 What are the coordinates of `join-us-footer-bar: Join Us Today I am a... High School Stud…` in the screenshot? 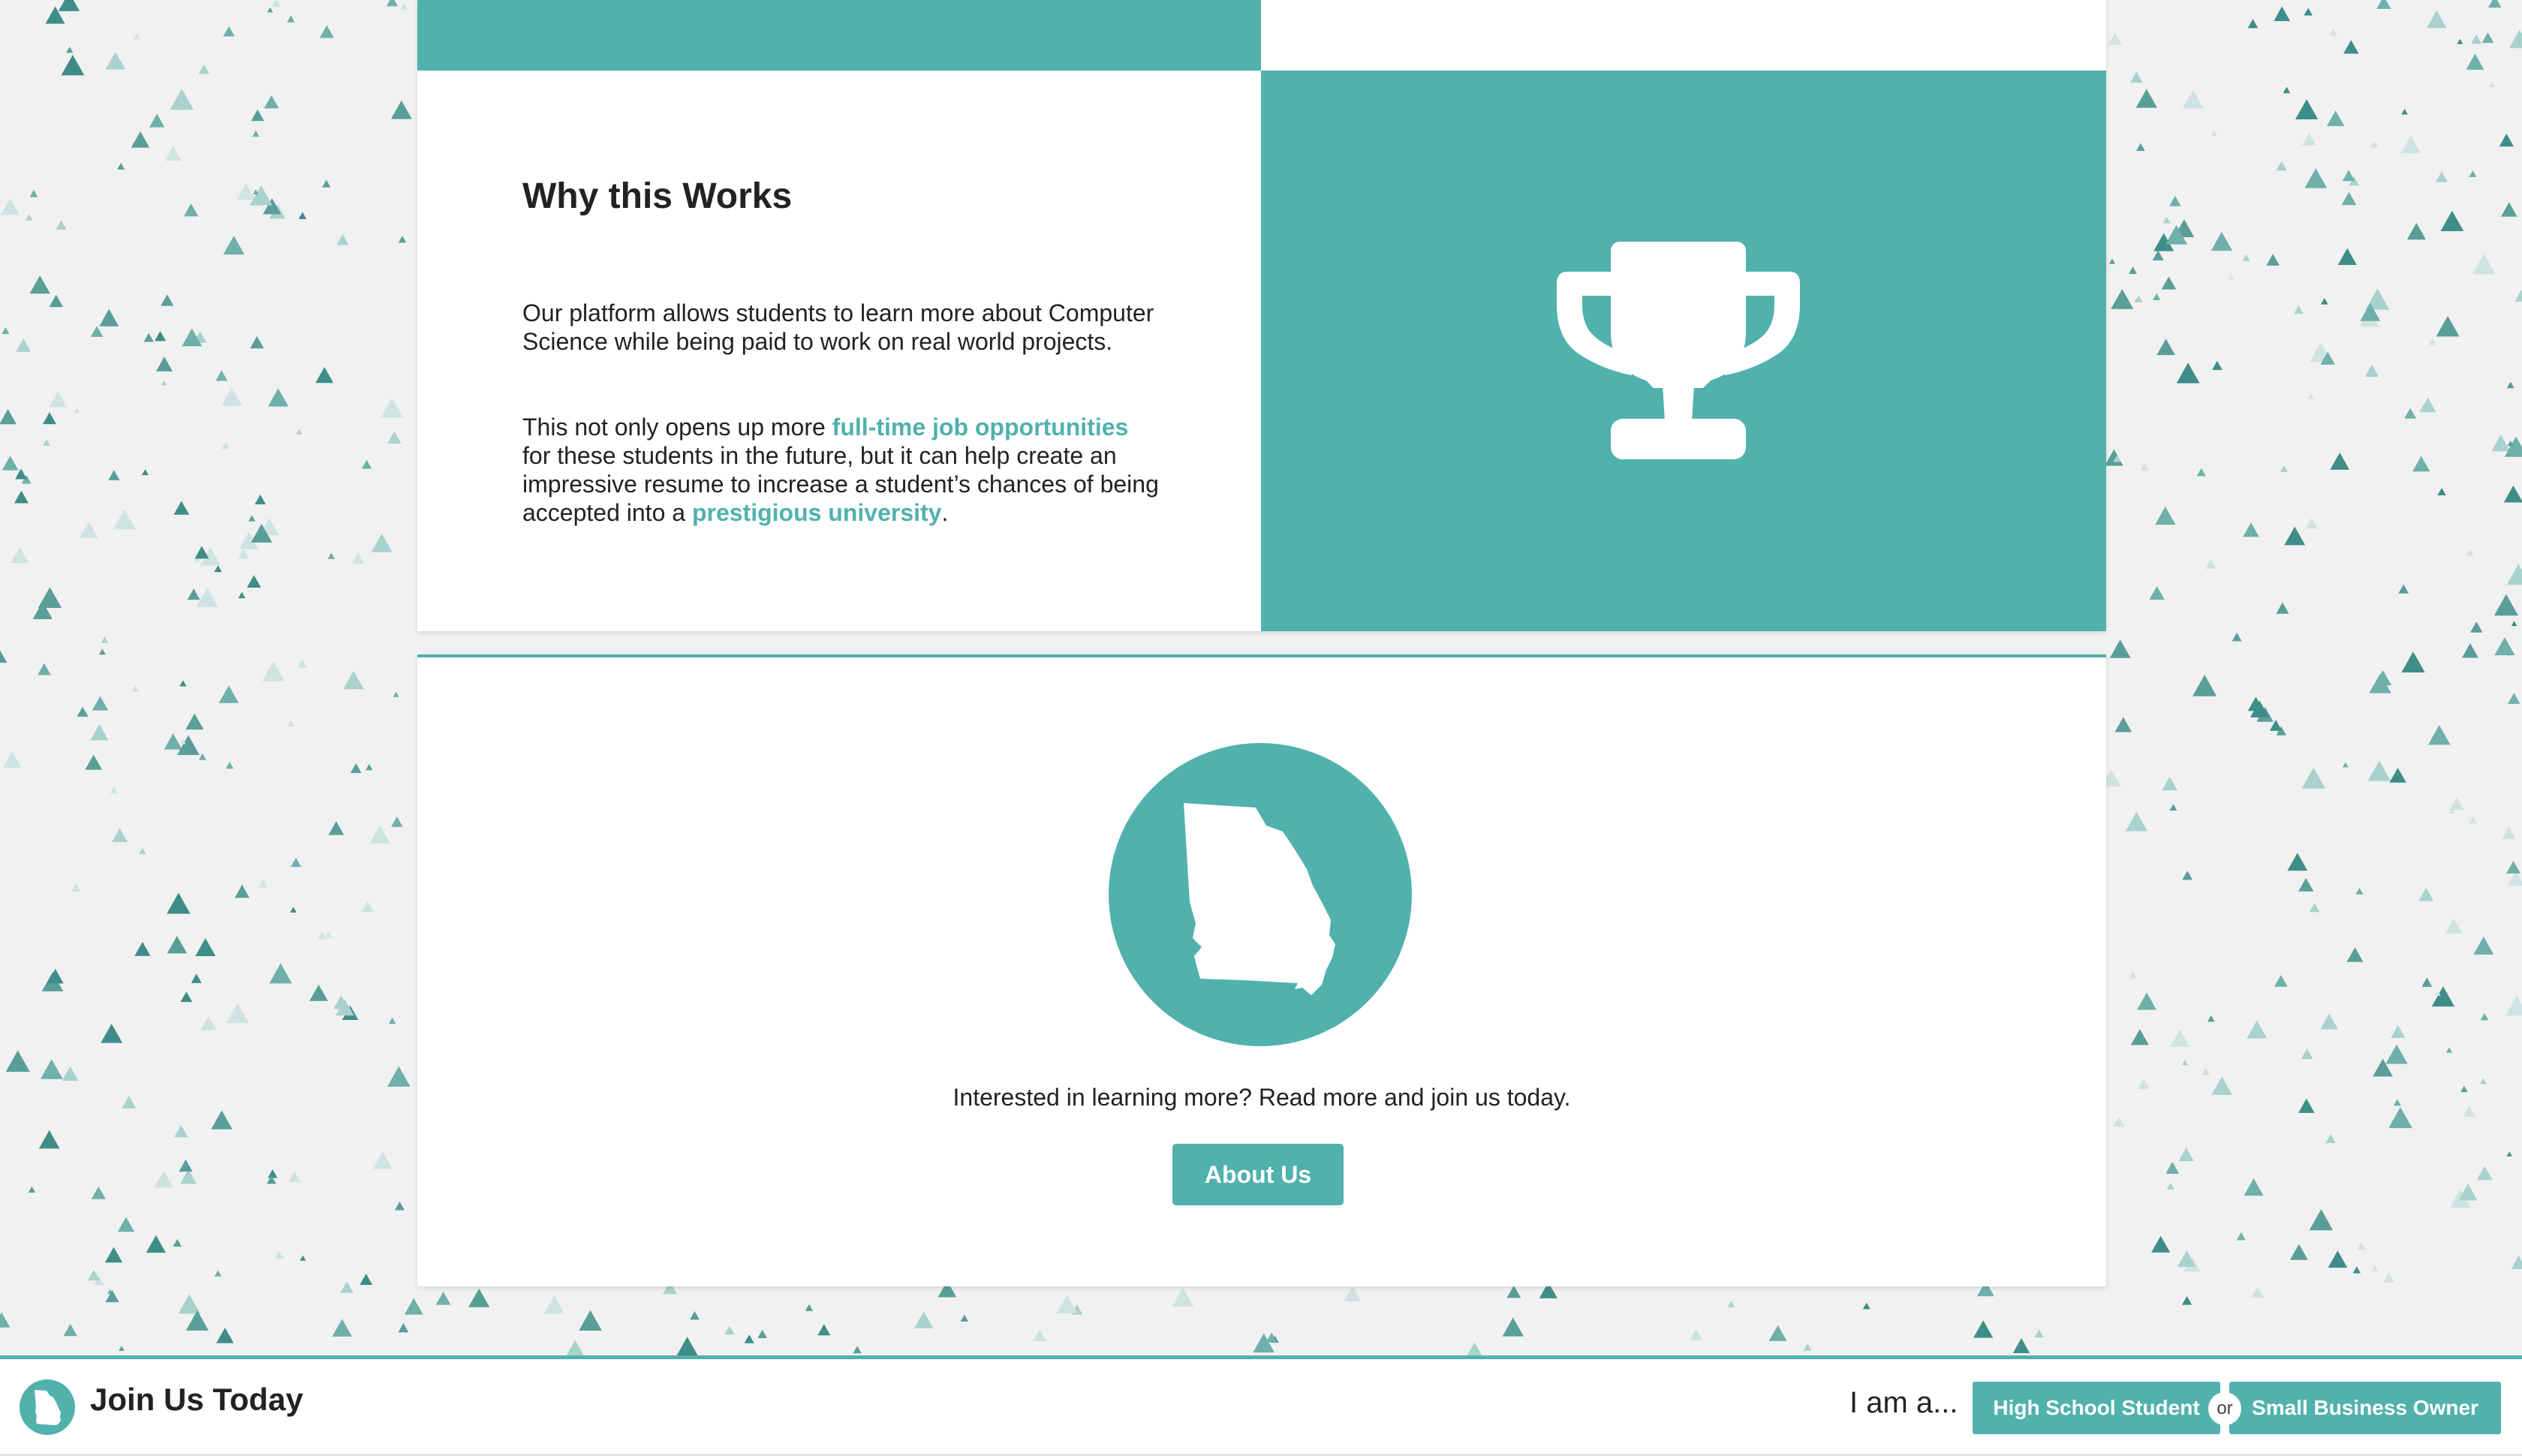 It's located at (1261, 1405).